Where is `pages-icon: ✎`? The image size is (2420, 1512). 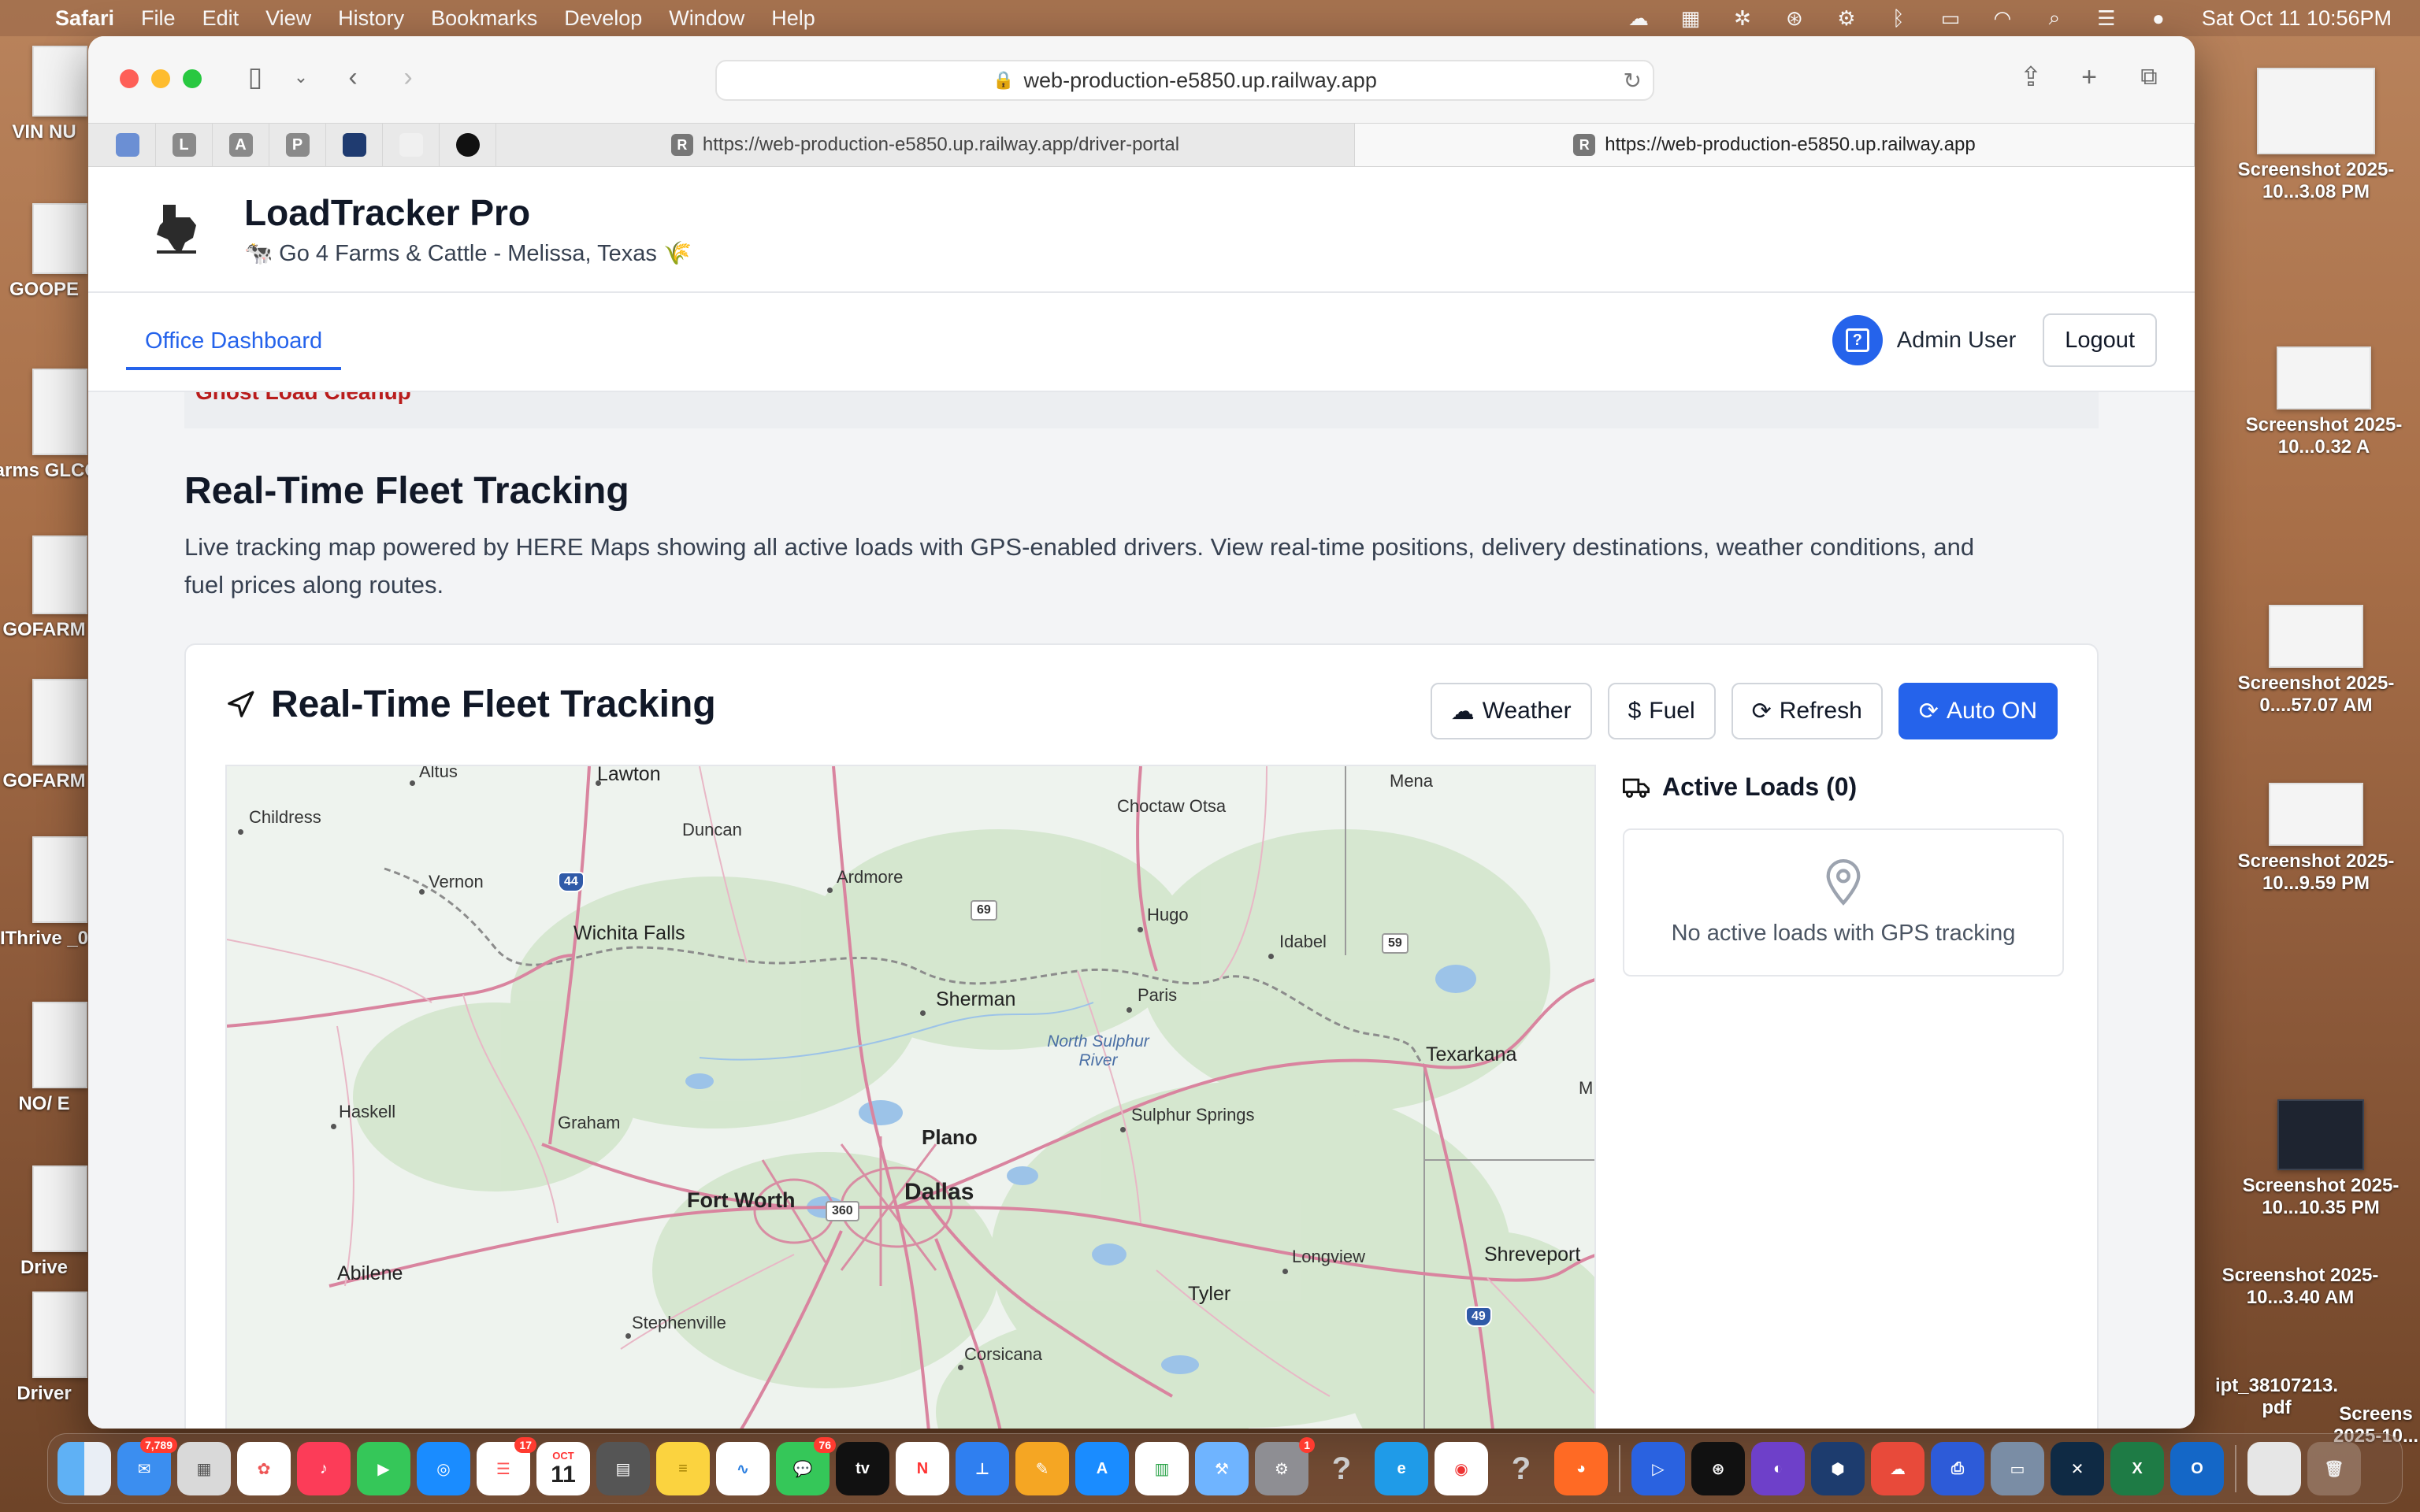
pages-icon: ✎ is located at coordinates (1042, 1468).